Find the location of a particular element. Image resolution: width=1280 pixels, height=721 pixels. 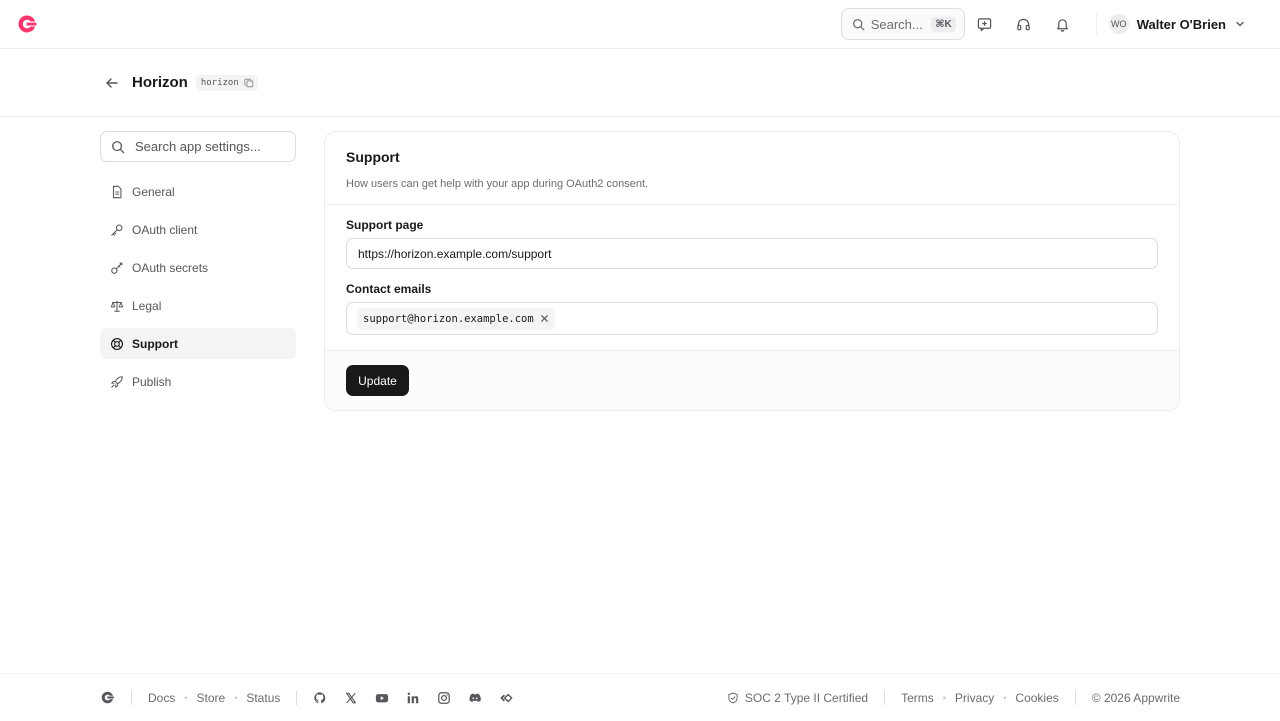

footer-link-store: Store is located at coordinates (211, 698).